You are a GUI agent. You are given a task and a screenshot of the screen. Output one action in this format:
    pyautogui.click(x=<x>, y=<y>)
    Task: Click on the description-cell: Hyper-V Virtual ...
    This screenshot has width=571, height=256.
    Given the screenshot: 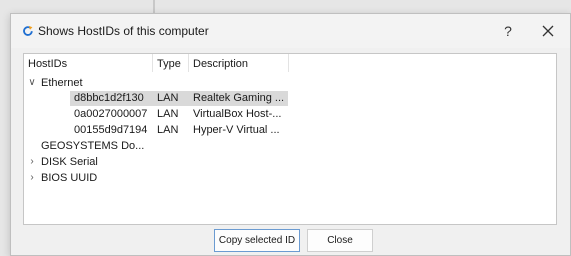 What is the action you would take?
    pyautogui.click(x=236, y=130)
    